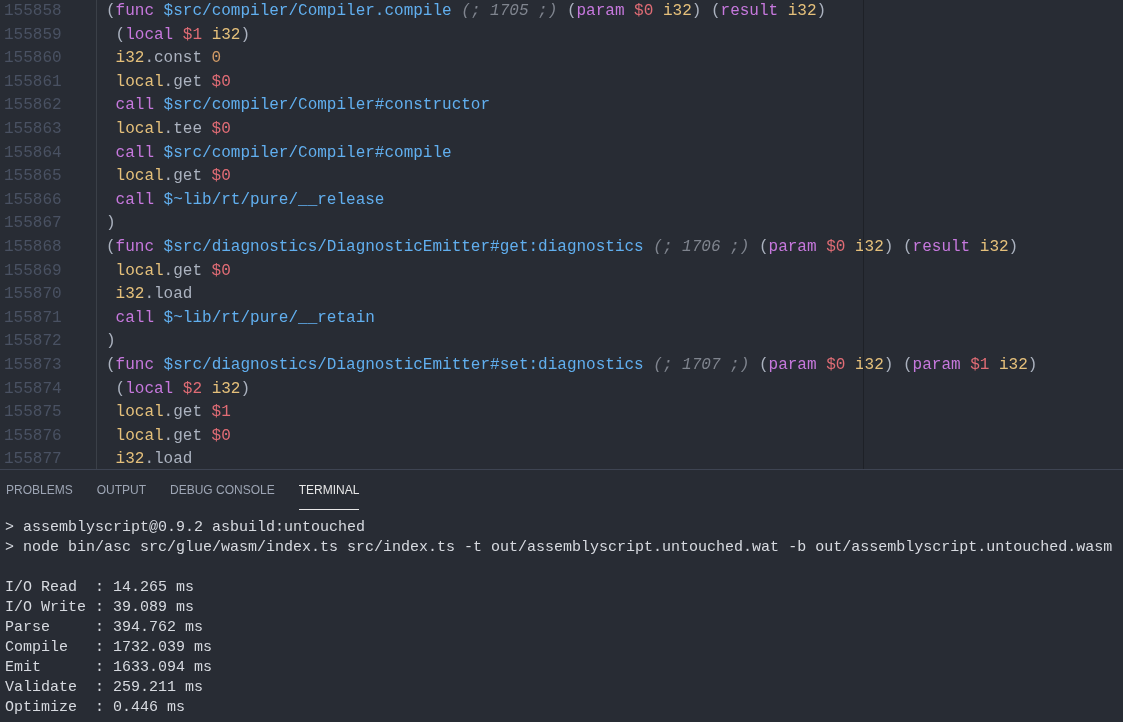 Image resolution: width=1123 pixels, height=722 pixels. I want to click on terminal-line: Validate : 259.211 ms, so click(104, 688).